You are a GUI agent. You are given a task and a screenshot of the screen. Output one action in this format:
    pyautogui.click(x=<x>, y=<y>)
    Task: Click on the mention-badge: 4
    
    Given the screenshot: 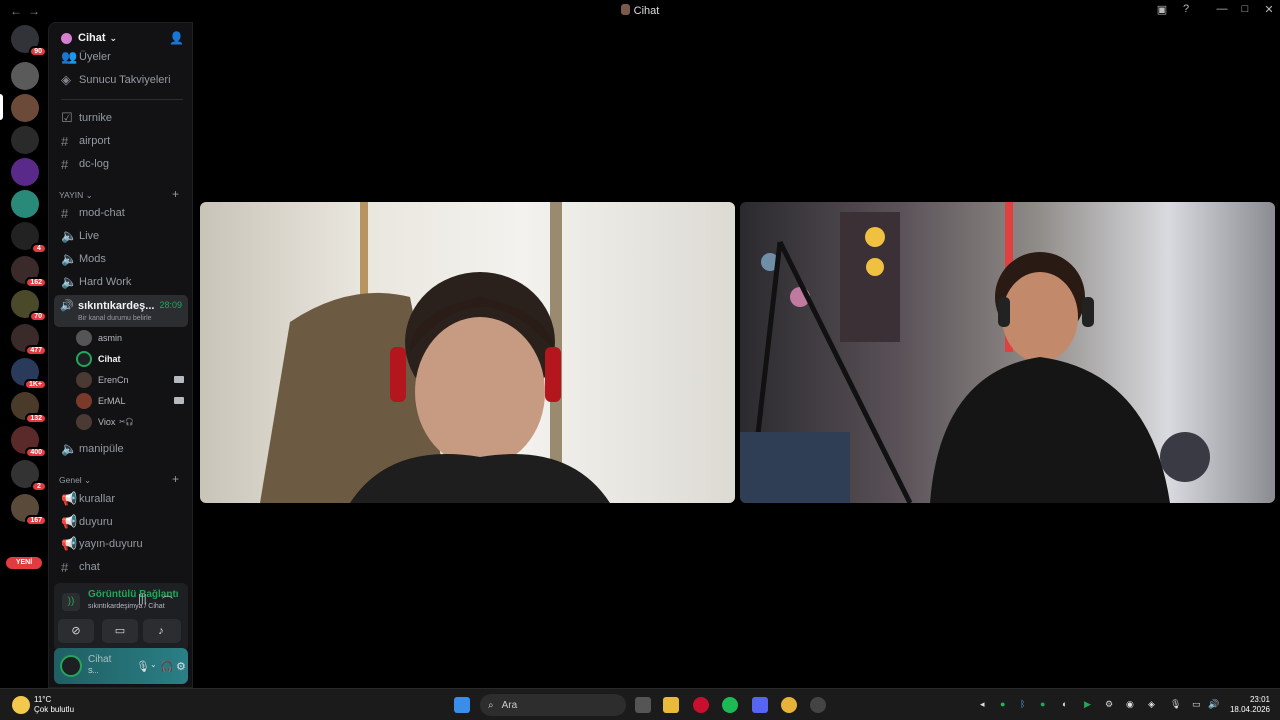 What is the action you would take?
    pyautogui.click(x=39, y=248)
    